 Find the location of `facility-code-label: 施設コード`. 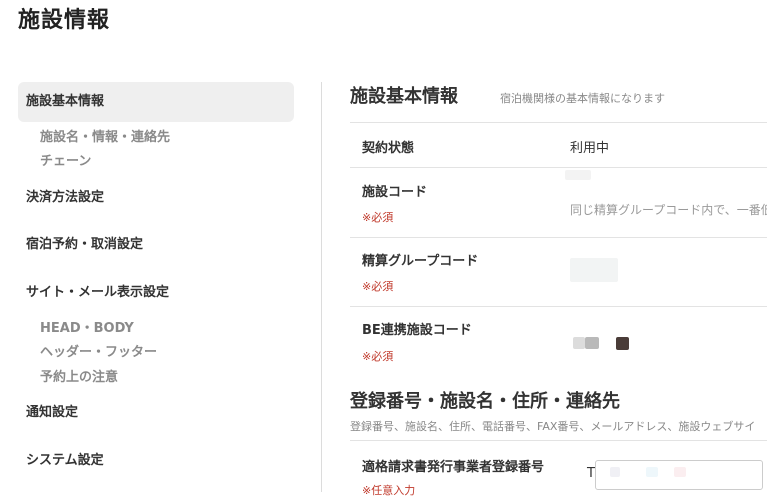

facility-code-label: 施設コード is located at coordinates (395, 192).